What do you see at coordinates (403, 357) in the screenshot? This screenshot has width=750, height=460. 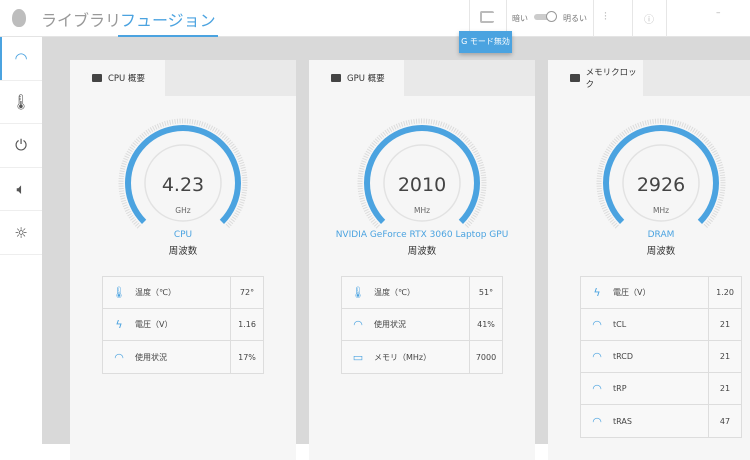 I see `row-label: メモリ（MHz）` at bounding box center [403, 357].